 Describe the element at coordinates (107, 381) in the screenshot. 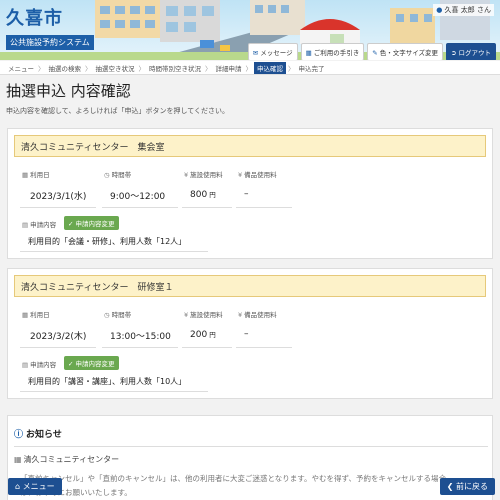

I see `usage-purpose: 利用目的「講習・講座」、利用人数「10人」` at that location.